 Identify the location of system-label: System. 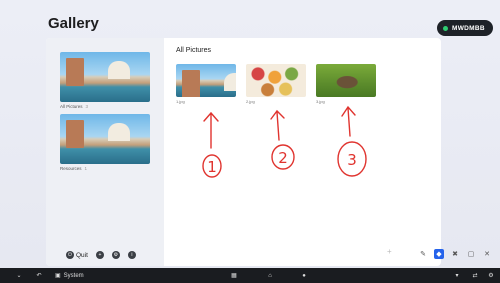
(73, 275).